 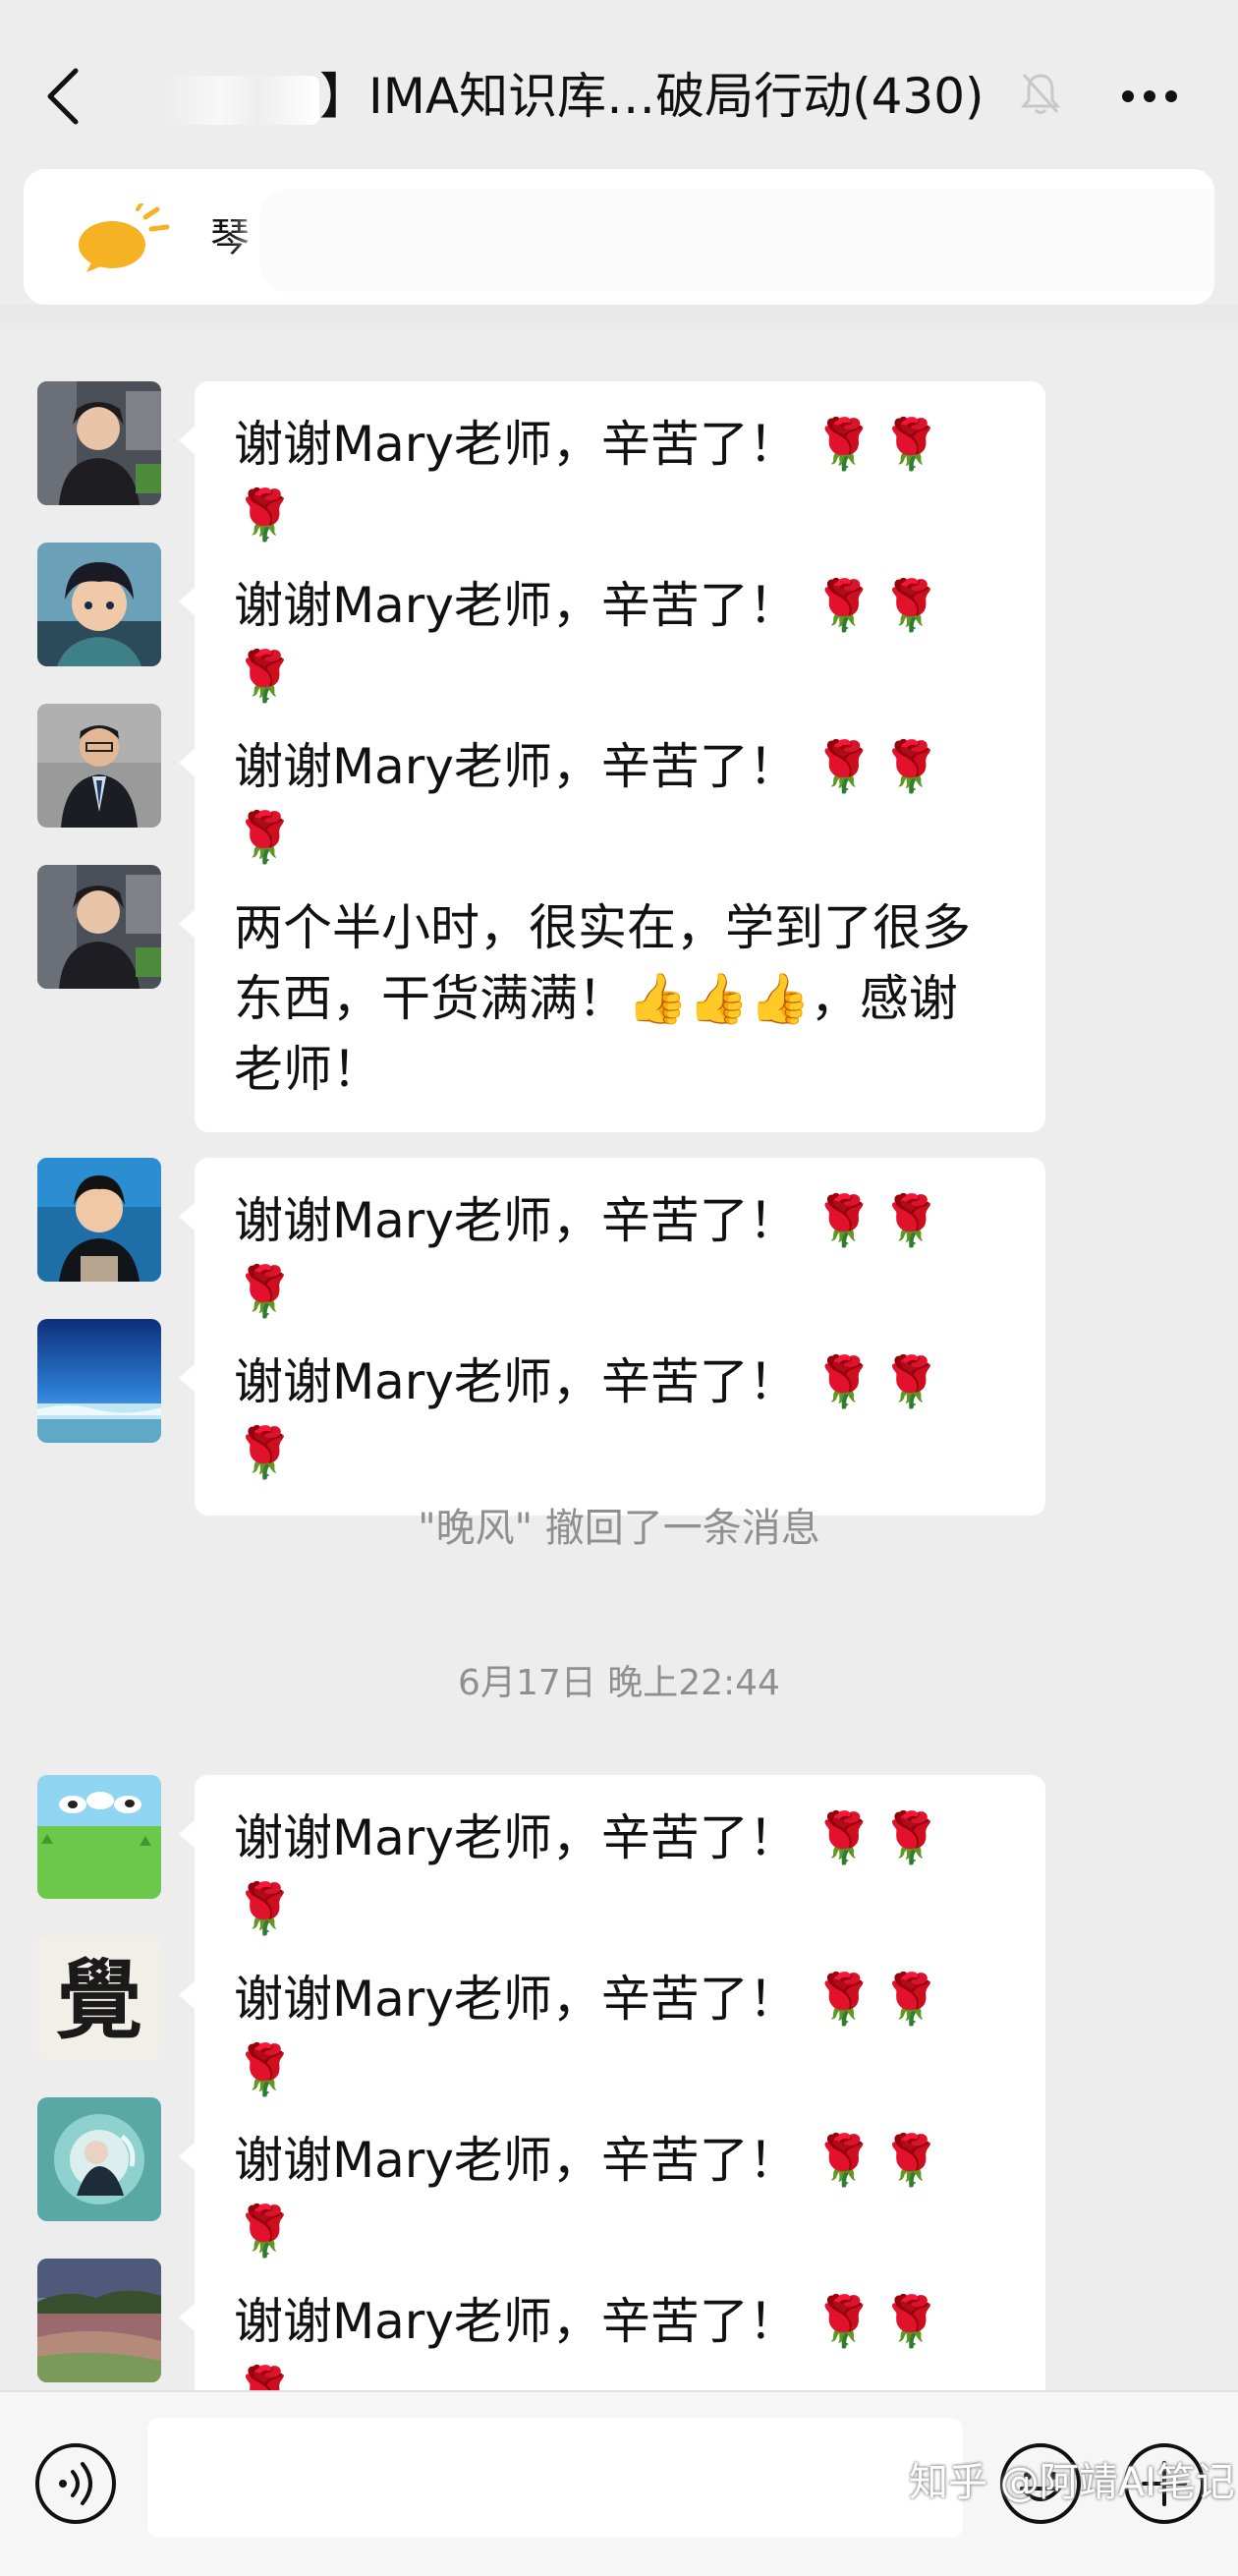 I want to click on message-text-line: 两个半小时，很实在，学到了很多, so click(x=602, y=928).